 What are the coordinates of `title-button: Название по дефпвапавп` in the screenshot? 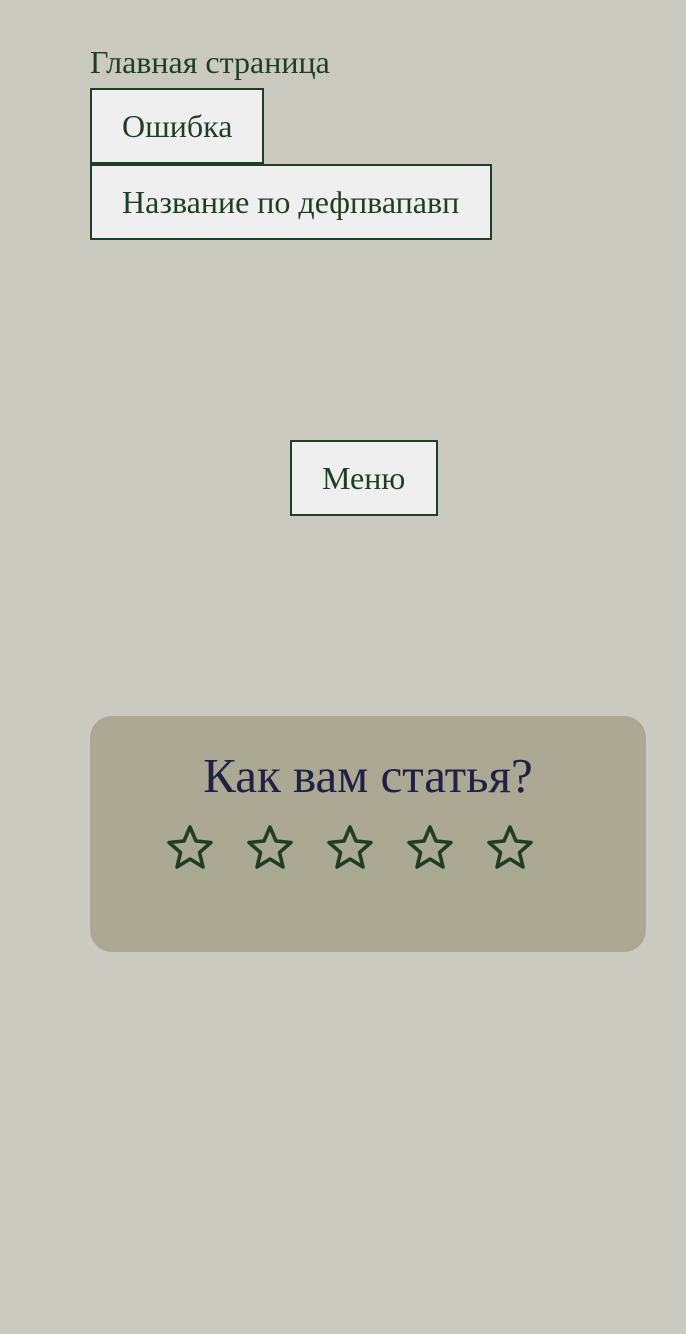 It's located at (291, 202).